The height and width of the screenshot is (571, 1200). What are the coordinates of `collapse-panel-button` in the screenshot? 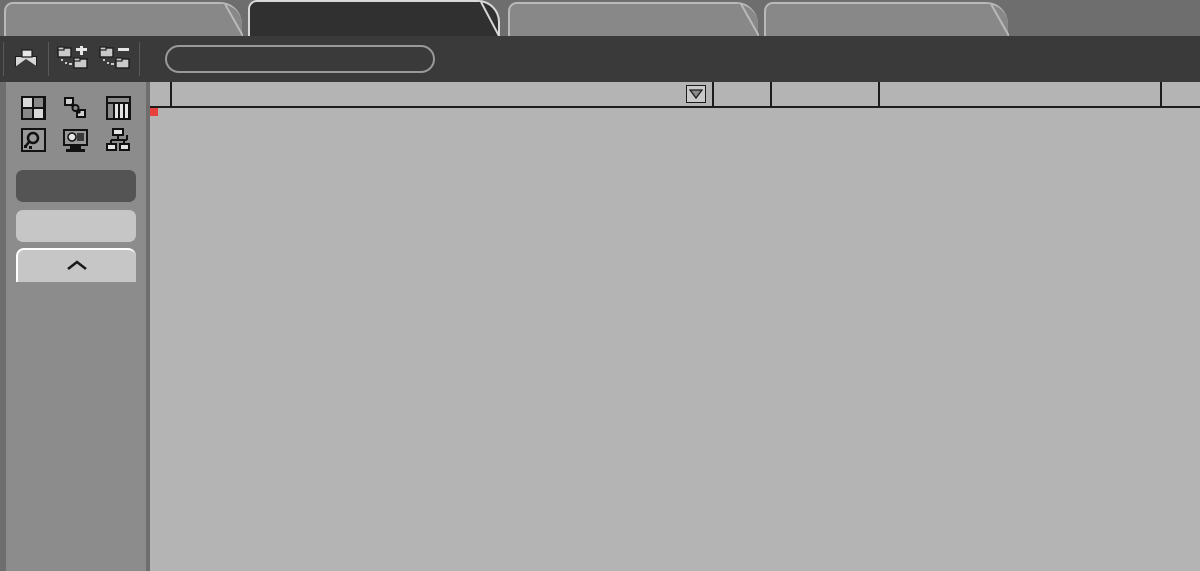 It's located at (76, 265).